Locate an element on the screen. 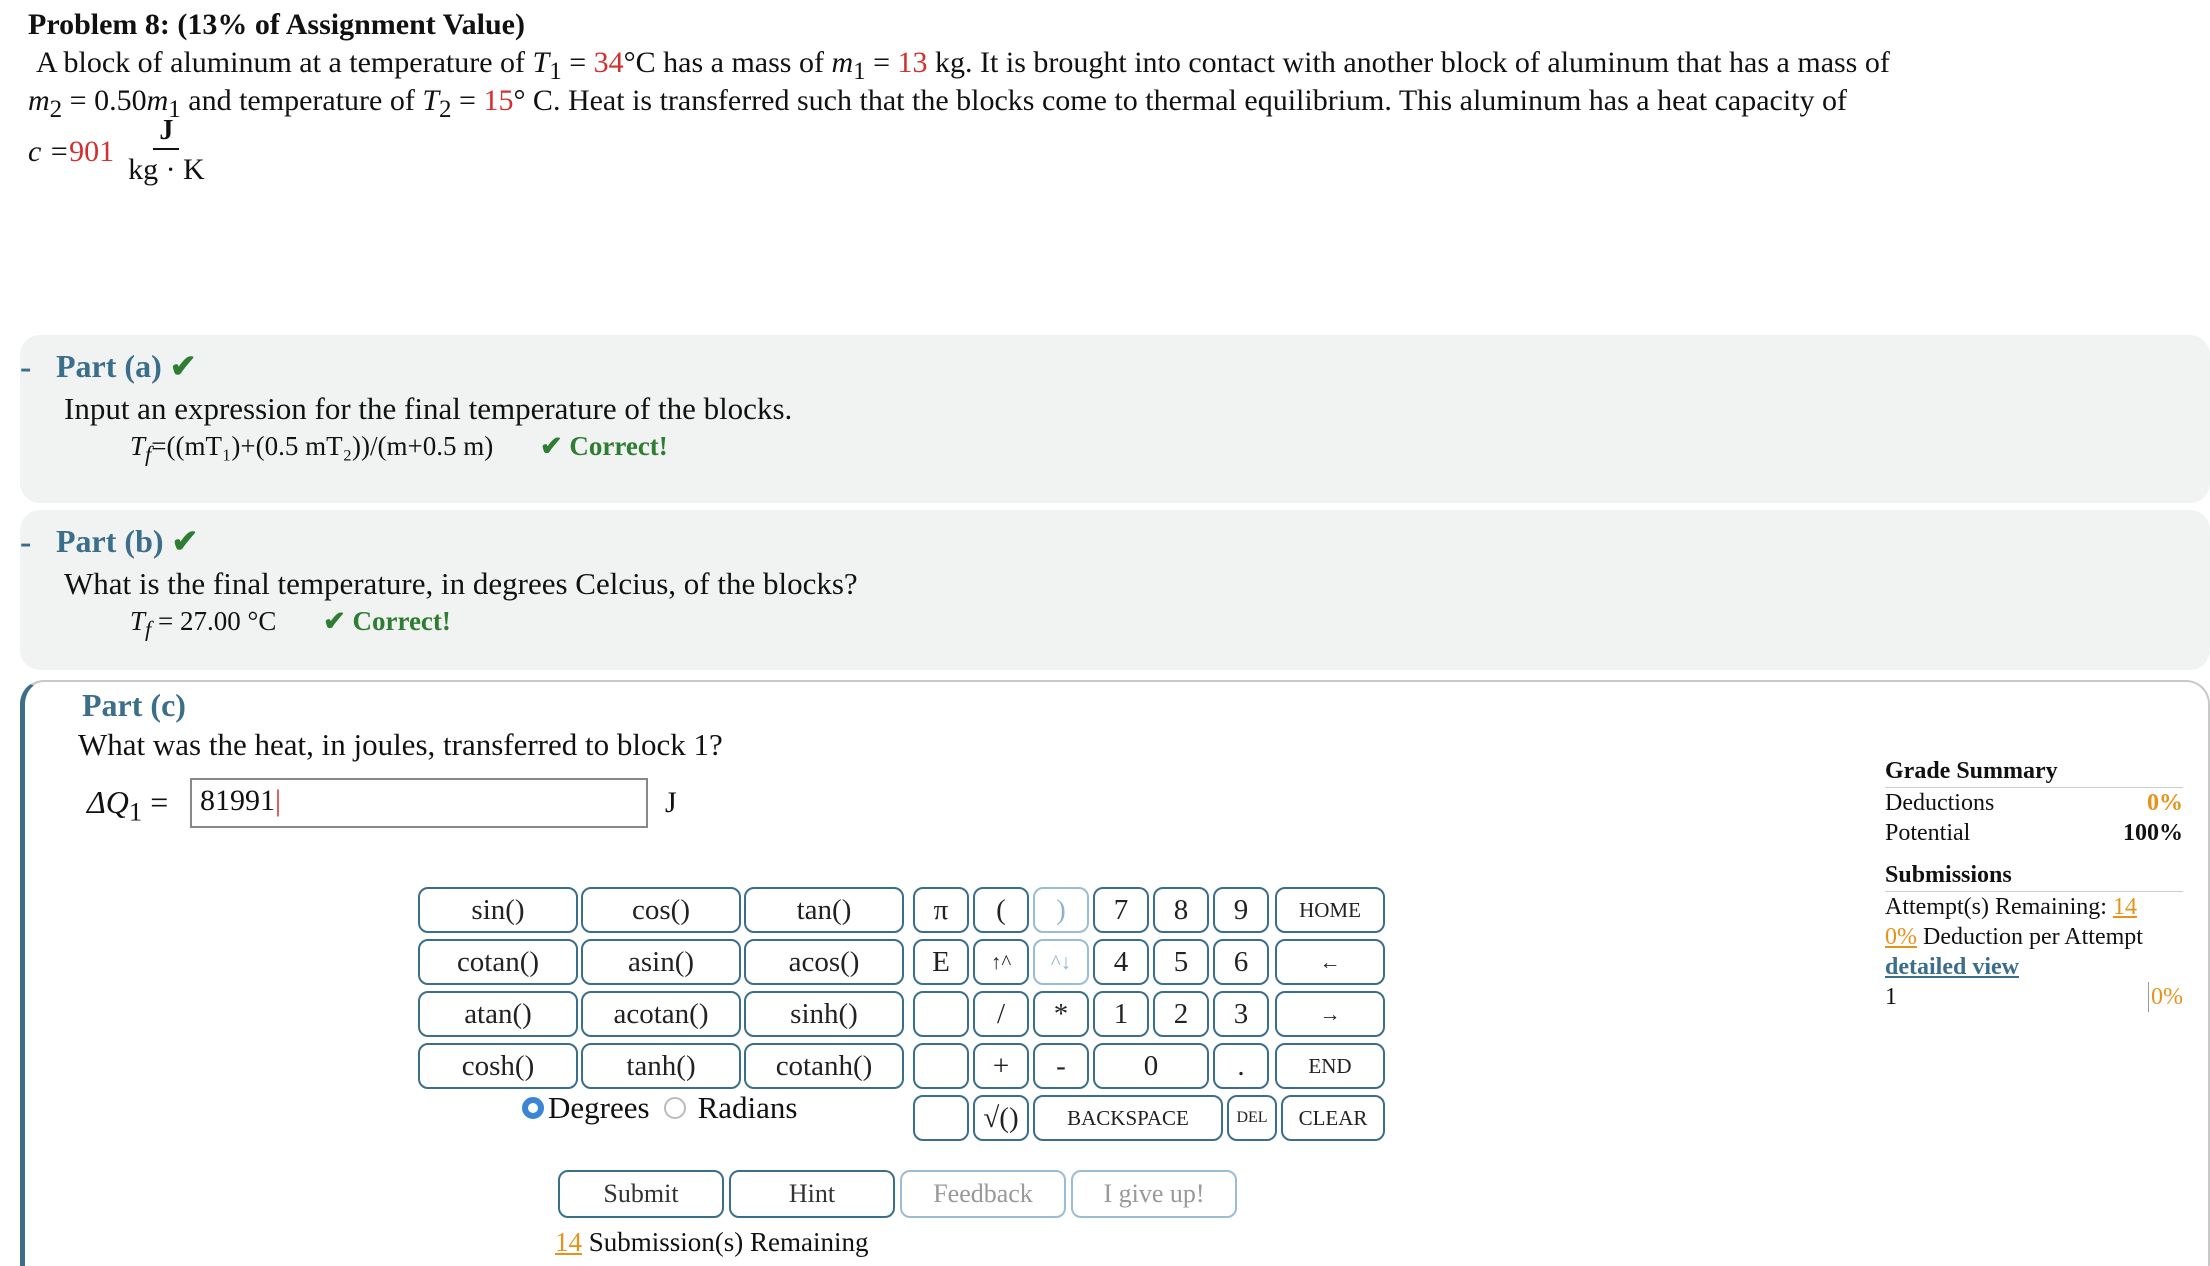 The height and width of the screenshot is (1266, 2210). key-cosh: cosh() is located at coordinates (498, 1066).